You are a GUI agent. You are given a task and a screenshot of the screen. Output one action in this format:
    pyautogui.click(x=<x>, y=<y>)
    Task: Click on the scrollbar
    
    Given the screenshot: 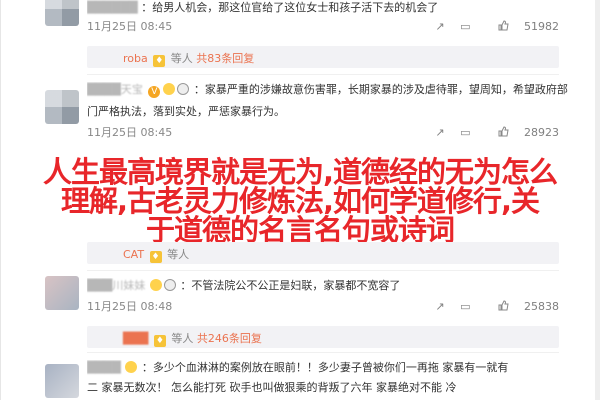 What is the action you would take?
    pyautogui.click(x=597, y=200)
    